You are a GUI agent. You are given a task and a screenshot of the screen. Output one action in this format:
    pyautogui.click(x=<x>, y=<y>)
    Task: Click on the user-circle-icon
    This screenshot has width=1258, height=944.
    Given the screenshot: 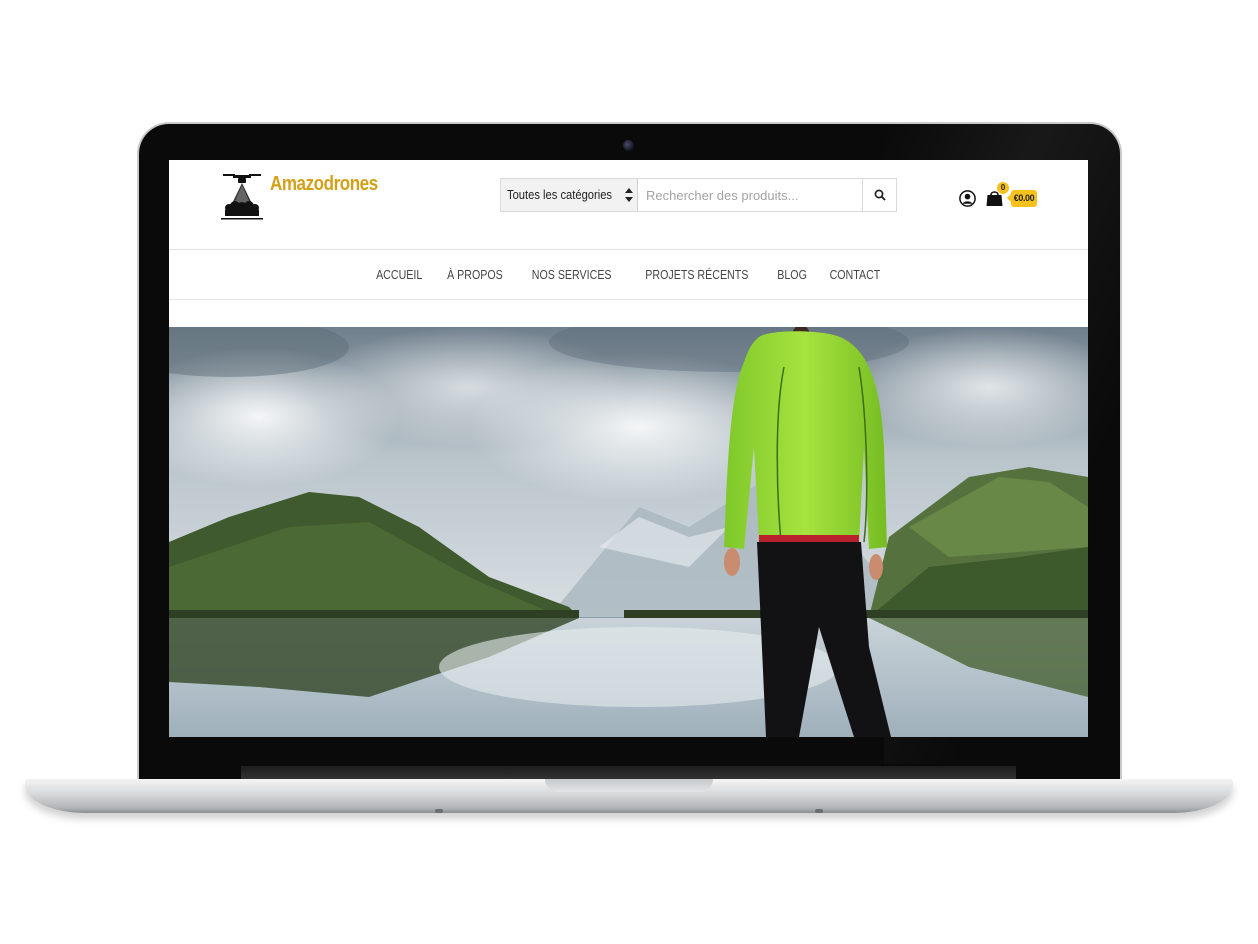 What is the action you would take?
    pyautogui.click(x=967, y=198)
    